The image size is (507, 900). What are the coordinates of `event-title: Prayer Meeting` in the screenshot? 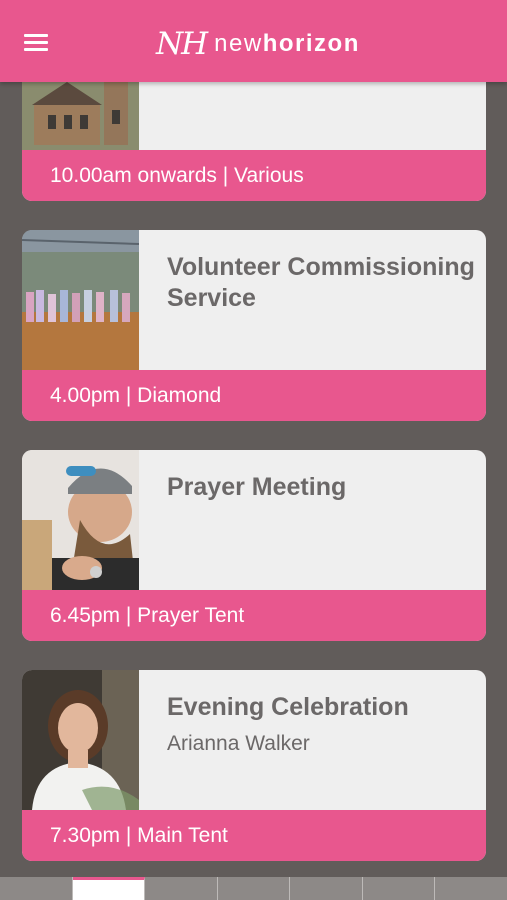 It's located at (257, 487).